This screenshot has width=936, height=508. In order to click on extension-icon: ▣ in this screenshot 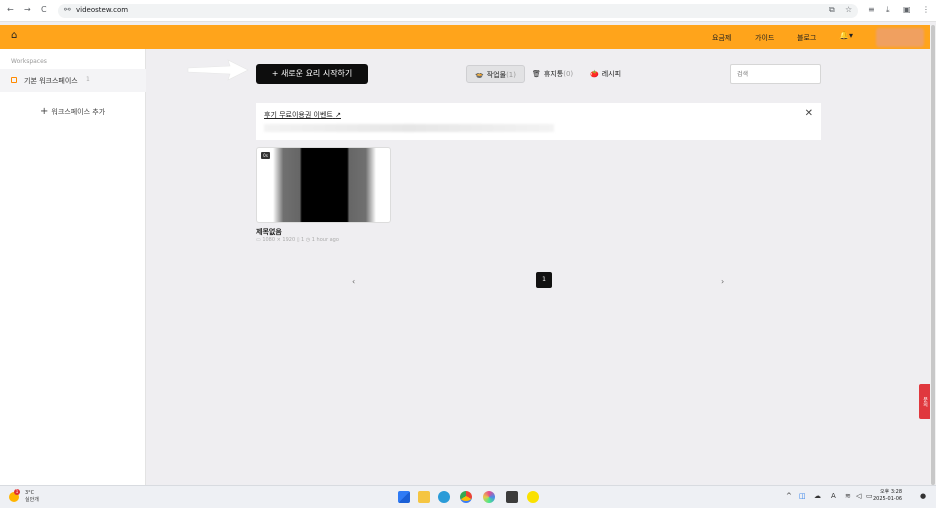, I will do `click(907, 9)`.